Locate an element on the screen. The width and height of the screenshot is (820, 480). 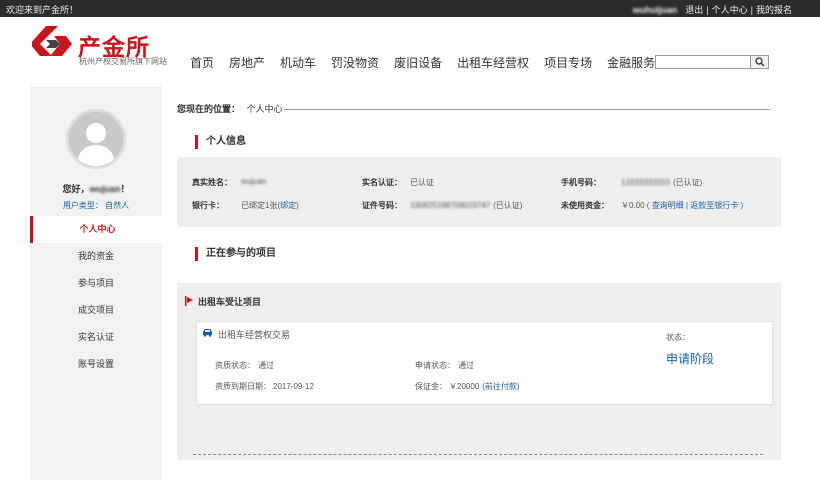
user-type: 用户类型： 自然人 is located at coordinates (96, 205).